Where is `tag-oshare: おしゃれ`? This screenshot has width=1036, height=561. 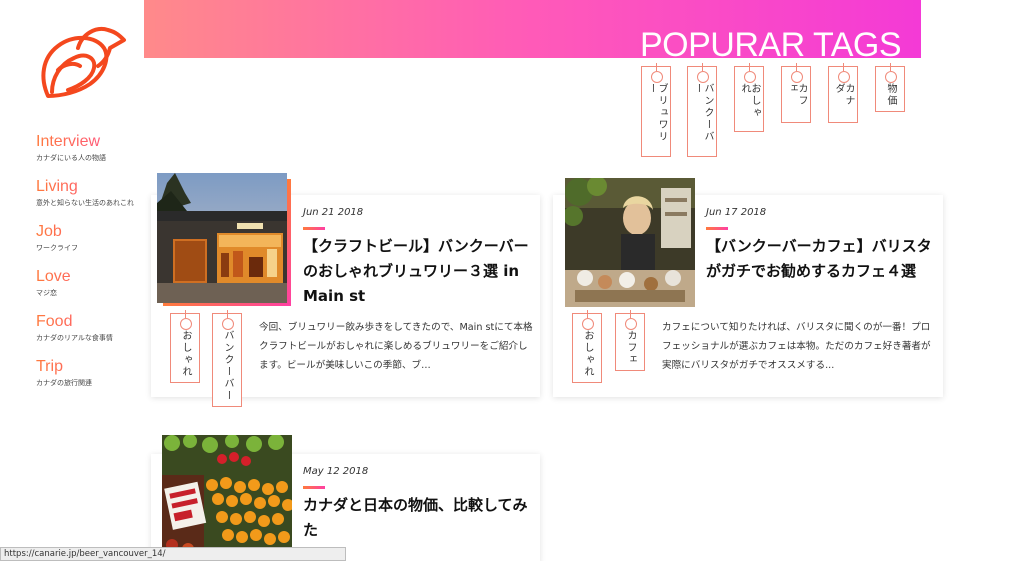
tag-oshare: おしゃれ is located at coordinates (749, 97).